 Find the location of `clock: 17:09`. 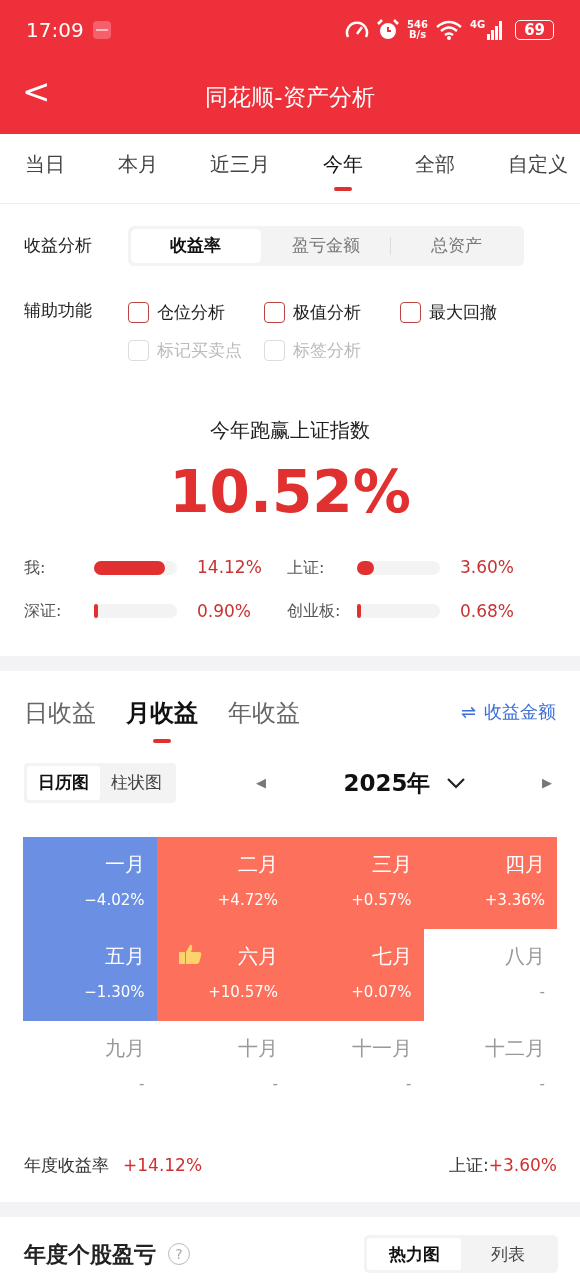

clock: 17:09 is located at coordinates (55, 30).